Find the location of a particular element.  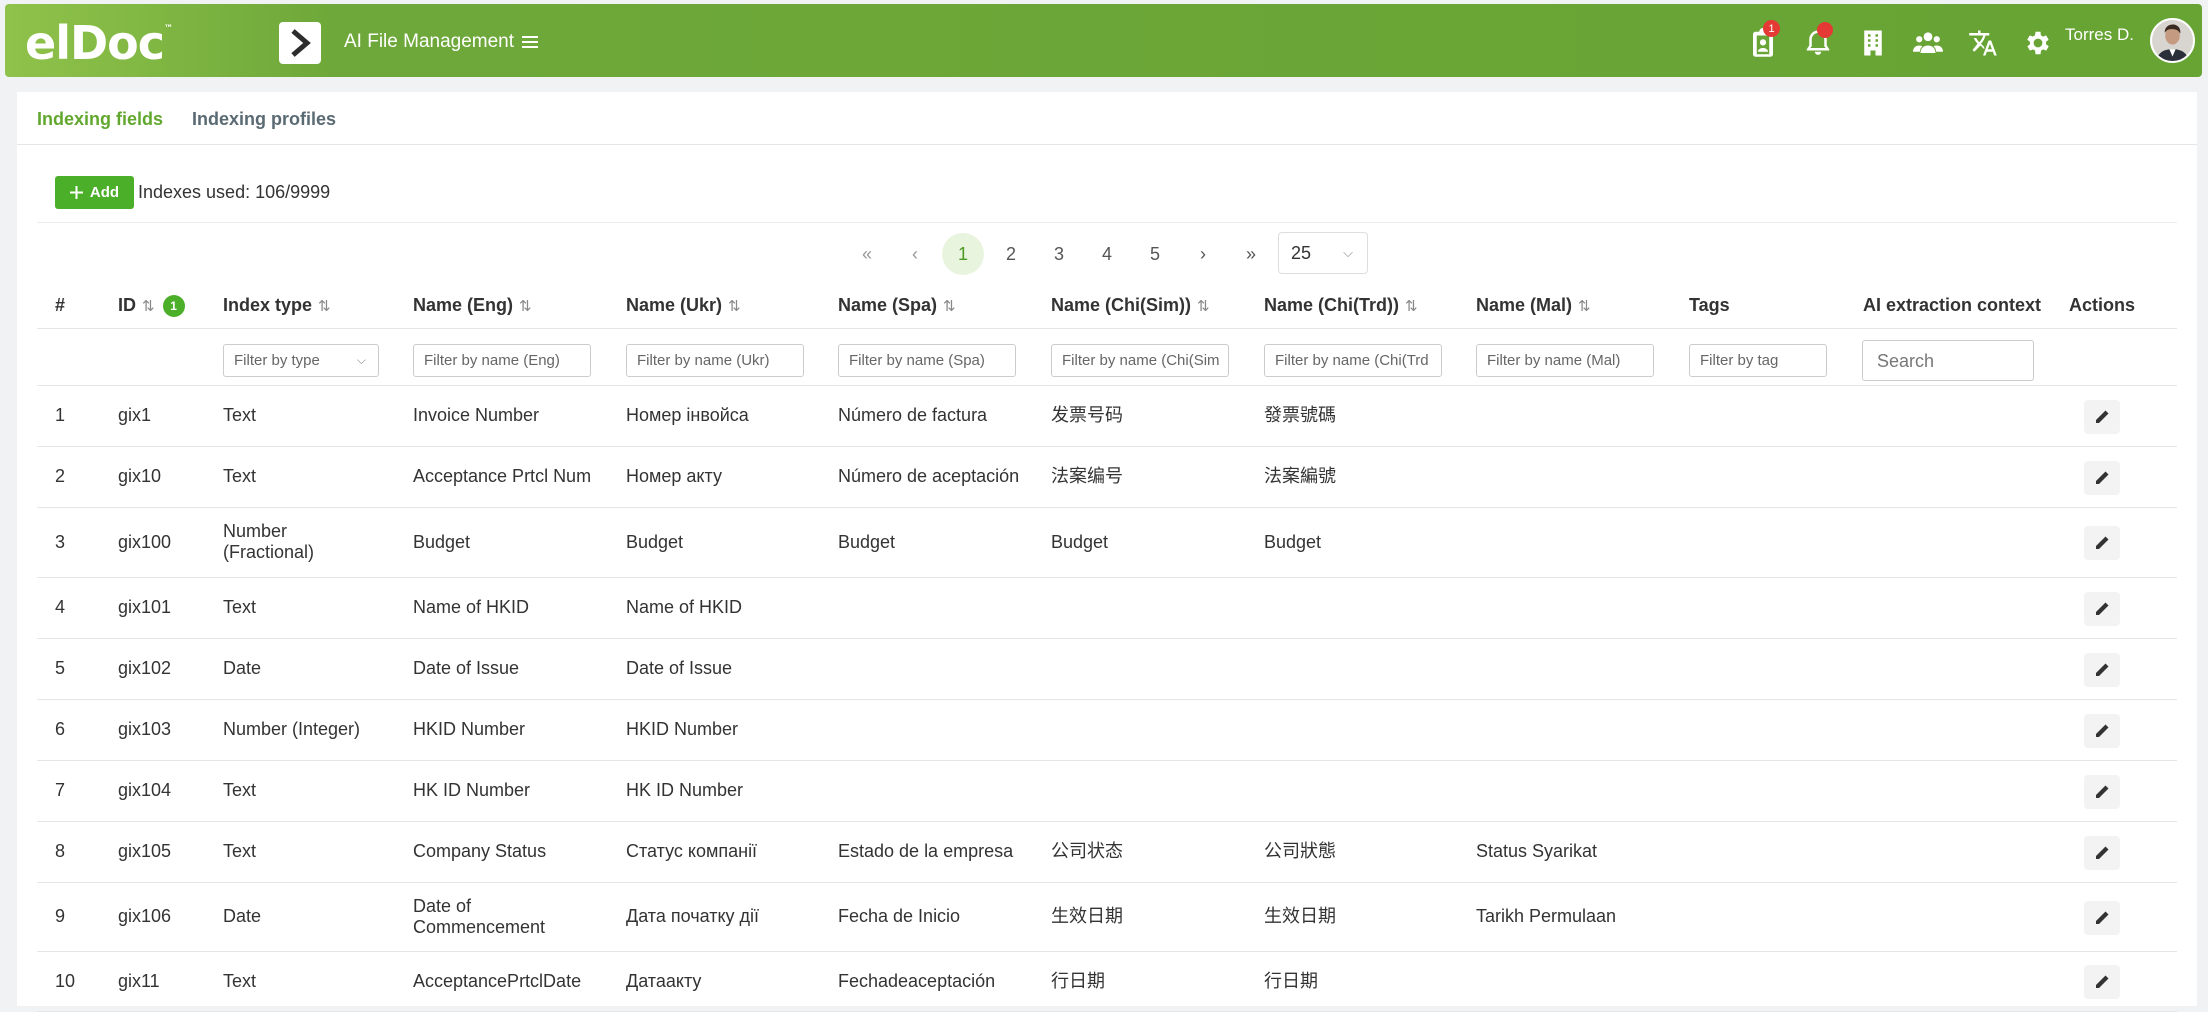

users-button is located at coordinates (1927, 43).